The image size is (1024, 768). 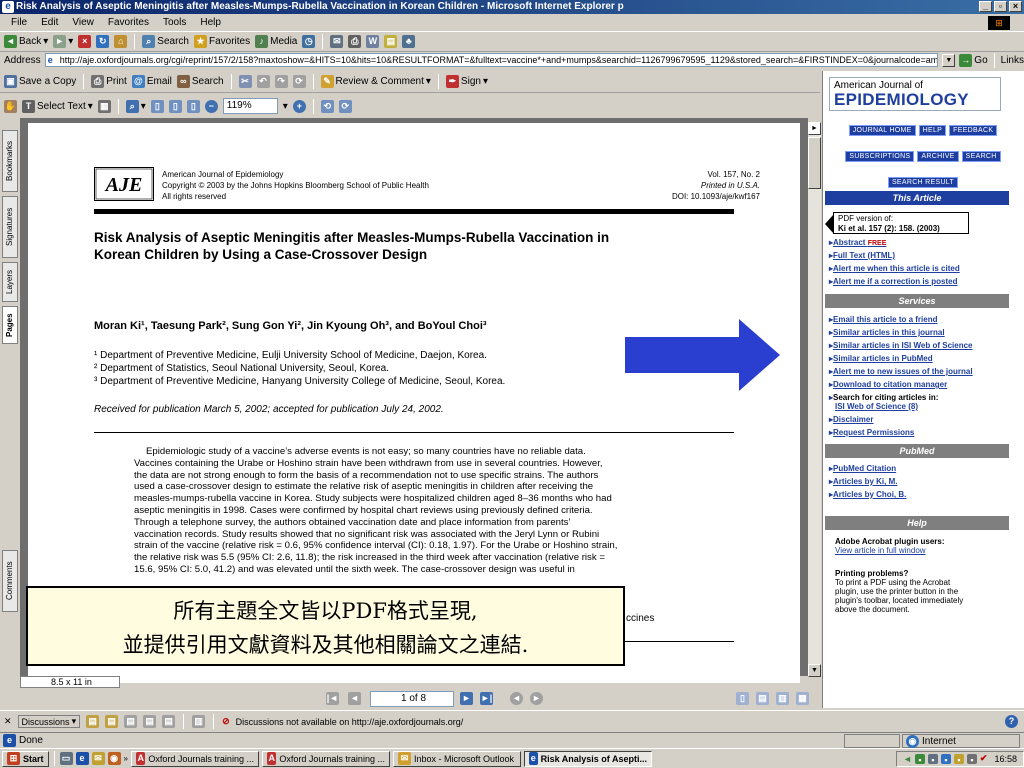 What do you see at coordinates (245, 81) in the screenshot?
I see `cut-icon: ✂` at bounding box center [245, 81].